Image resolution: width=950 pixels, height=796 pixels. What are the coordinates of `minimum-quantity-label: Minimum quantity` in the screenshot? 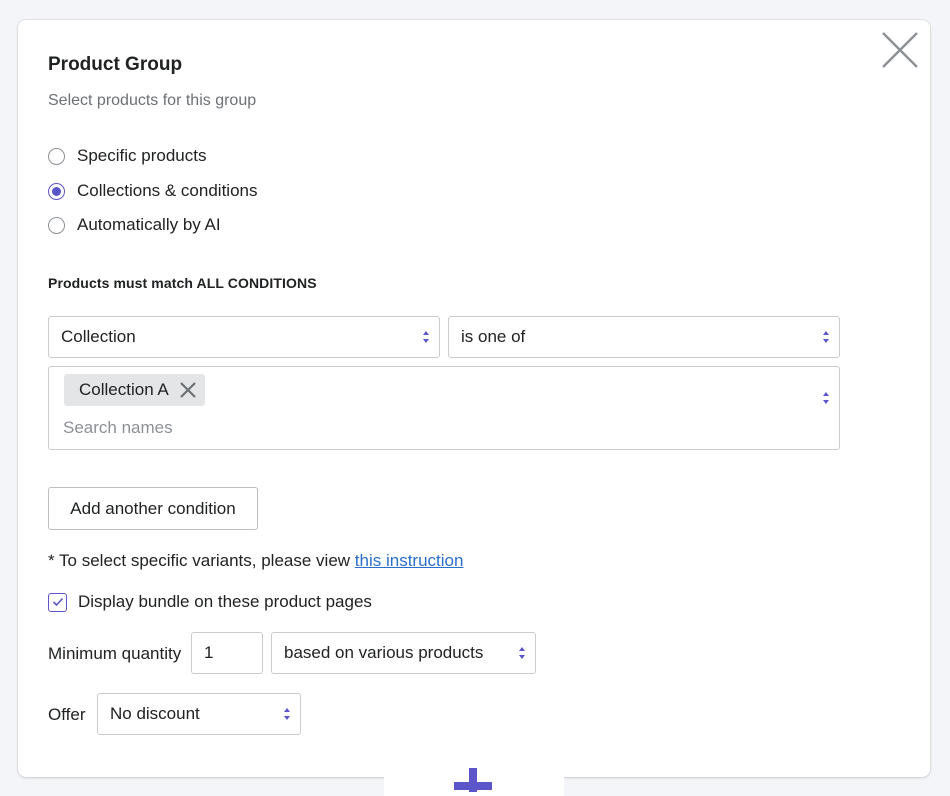 It's located at (115, 653).